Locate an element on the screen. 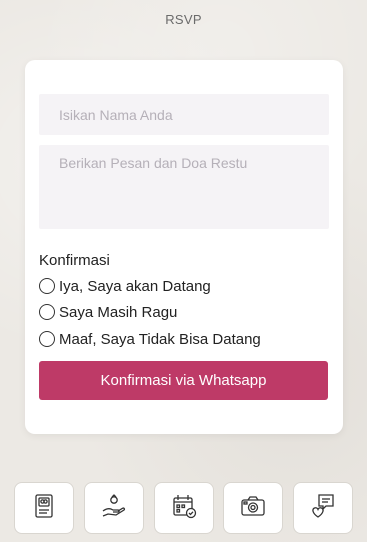 The image size is (367, 542). nav-calendar-button is located at coordinates (183, 508).